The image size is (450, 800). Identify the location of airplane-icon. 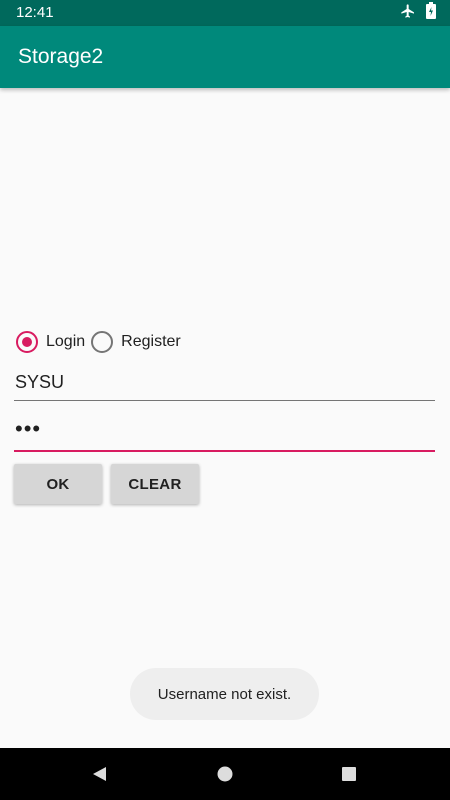
(408, 13).